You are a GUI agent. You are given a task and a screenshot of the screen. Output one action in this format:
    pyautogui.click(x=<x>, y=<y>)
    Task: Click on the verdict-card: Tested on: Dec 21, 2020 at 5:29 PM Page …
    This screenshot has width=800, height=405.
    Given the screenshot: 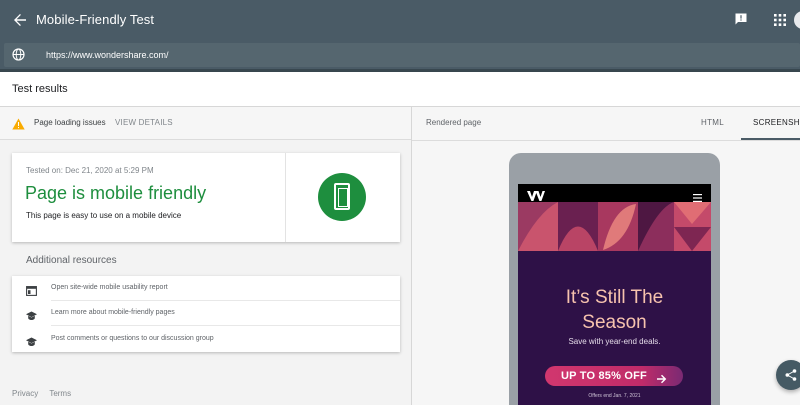 What is the action you would take?
    pyautogui.click(x=206, y=197)
    